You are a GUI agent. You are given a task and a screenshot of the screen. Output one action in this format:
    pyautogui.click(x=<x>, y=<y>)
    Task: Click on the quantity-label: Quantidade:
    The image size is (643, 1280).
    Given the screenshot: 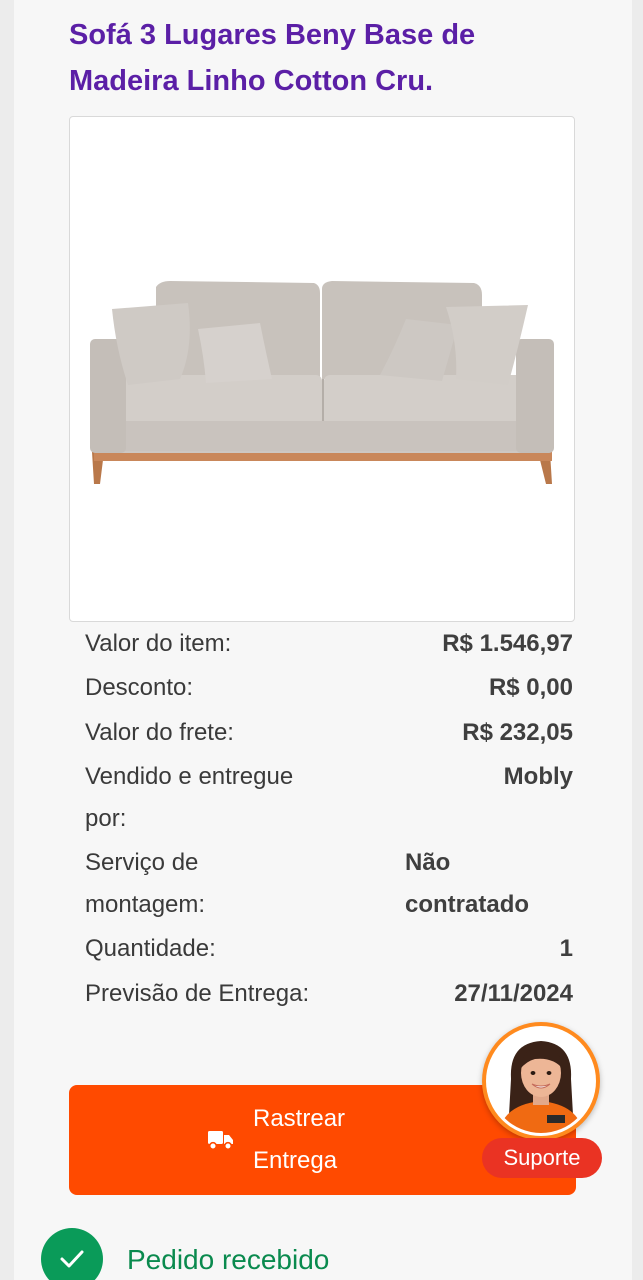 What is the action you would take?
    pyautogui.click(x=150, y=948)
    